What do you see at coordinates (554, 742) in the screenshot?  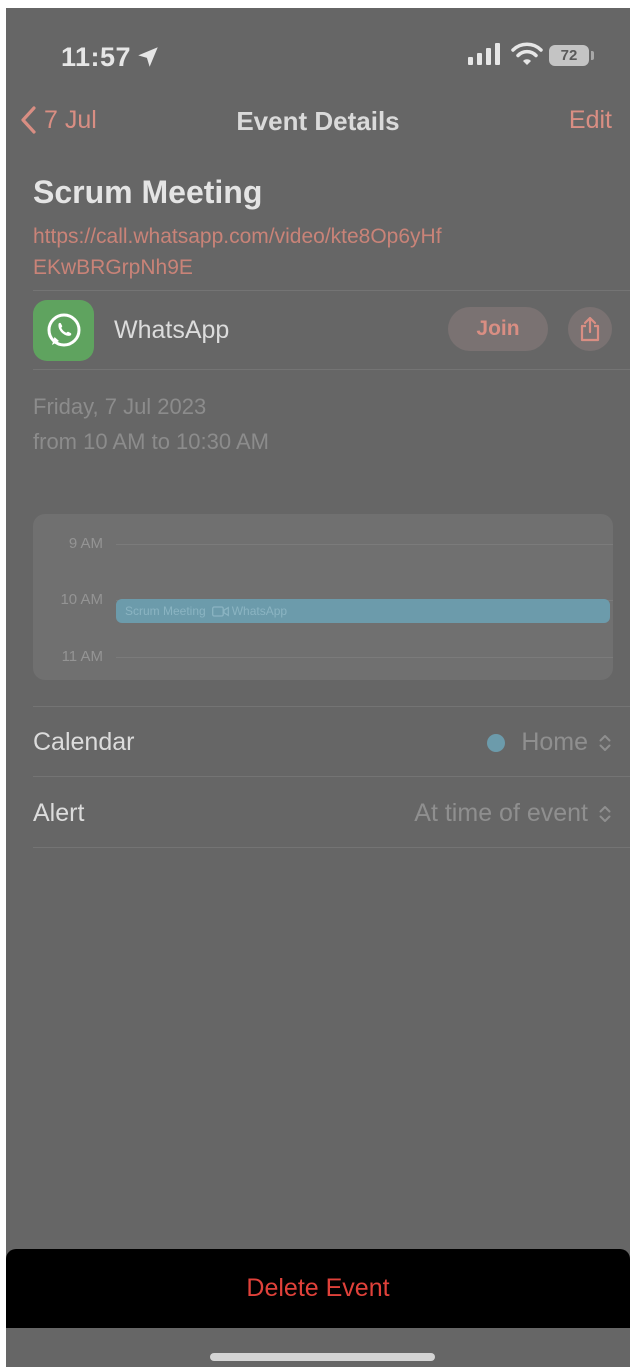 I see `calendar-value: Home` at bounding box center [554, 742].